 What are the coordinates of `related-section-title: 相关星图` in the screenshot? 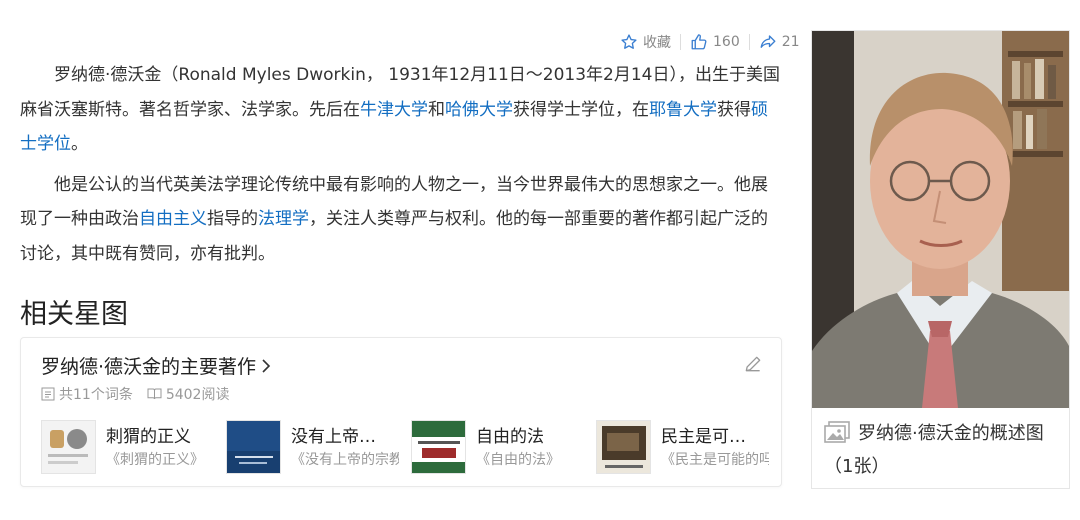 It's located at (74, 314).